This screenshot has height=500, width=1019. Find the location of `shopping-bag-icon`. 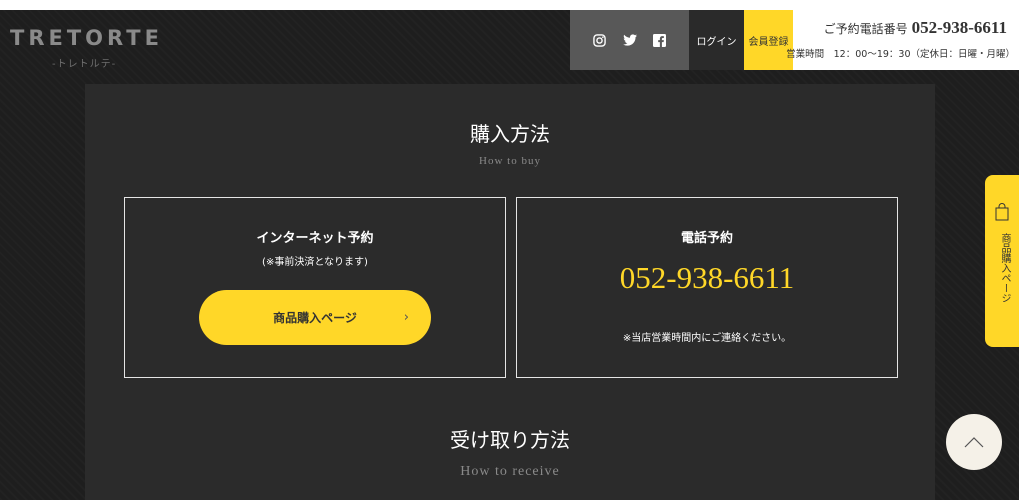

shopping-bag-icon is located at coordinates (1002, 214).